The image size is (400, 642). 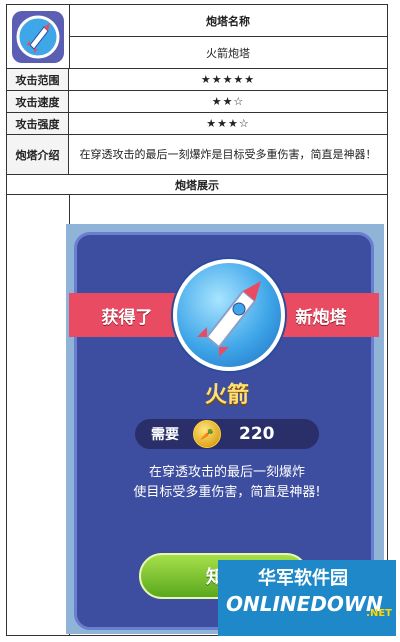 What do you see at coordinates (38, 101) in the screenshot?
I see `attr-label: 攻击速度` at bounding box center [38, 101].